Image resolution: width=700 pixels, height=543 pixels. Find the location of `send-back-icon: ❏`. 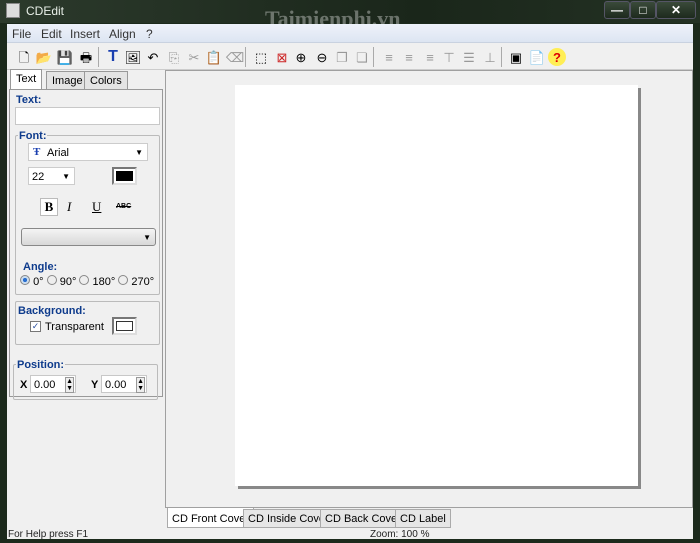

send-back-icon: ❏ is located at coordinates (362, 57).